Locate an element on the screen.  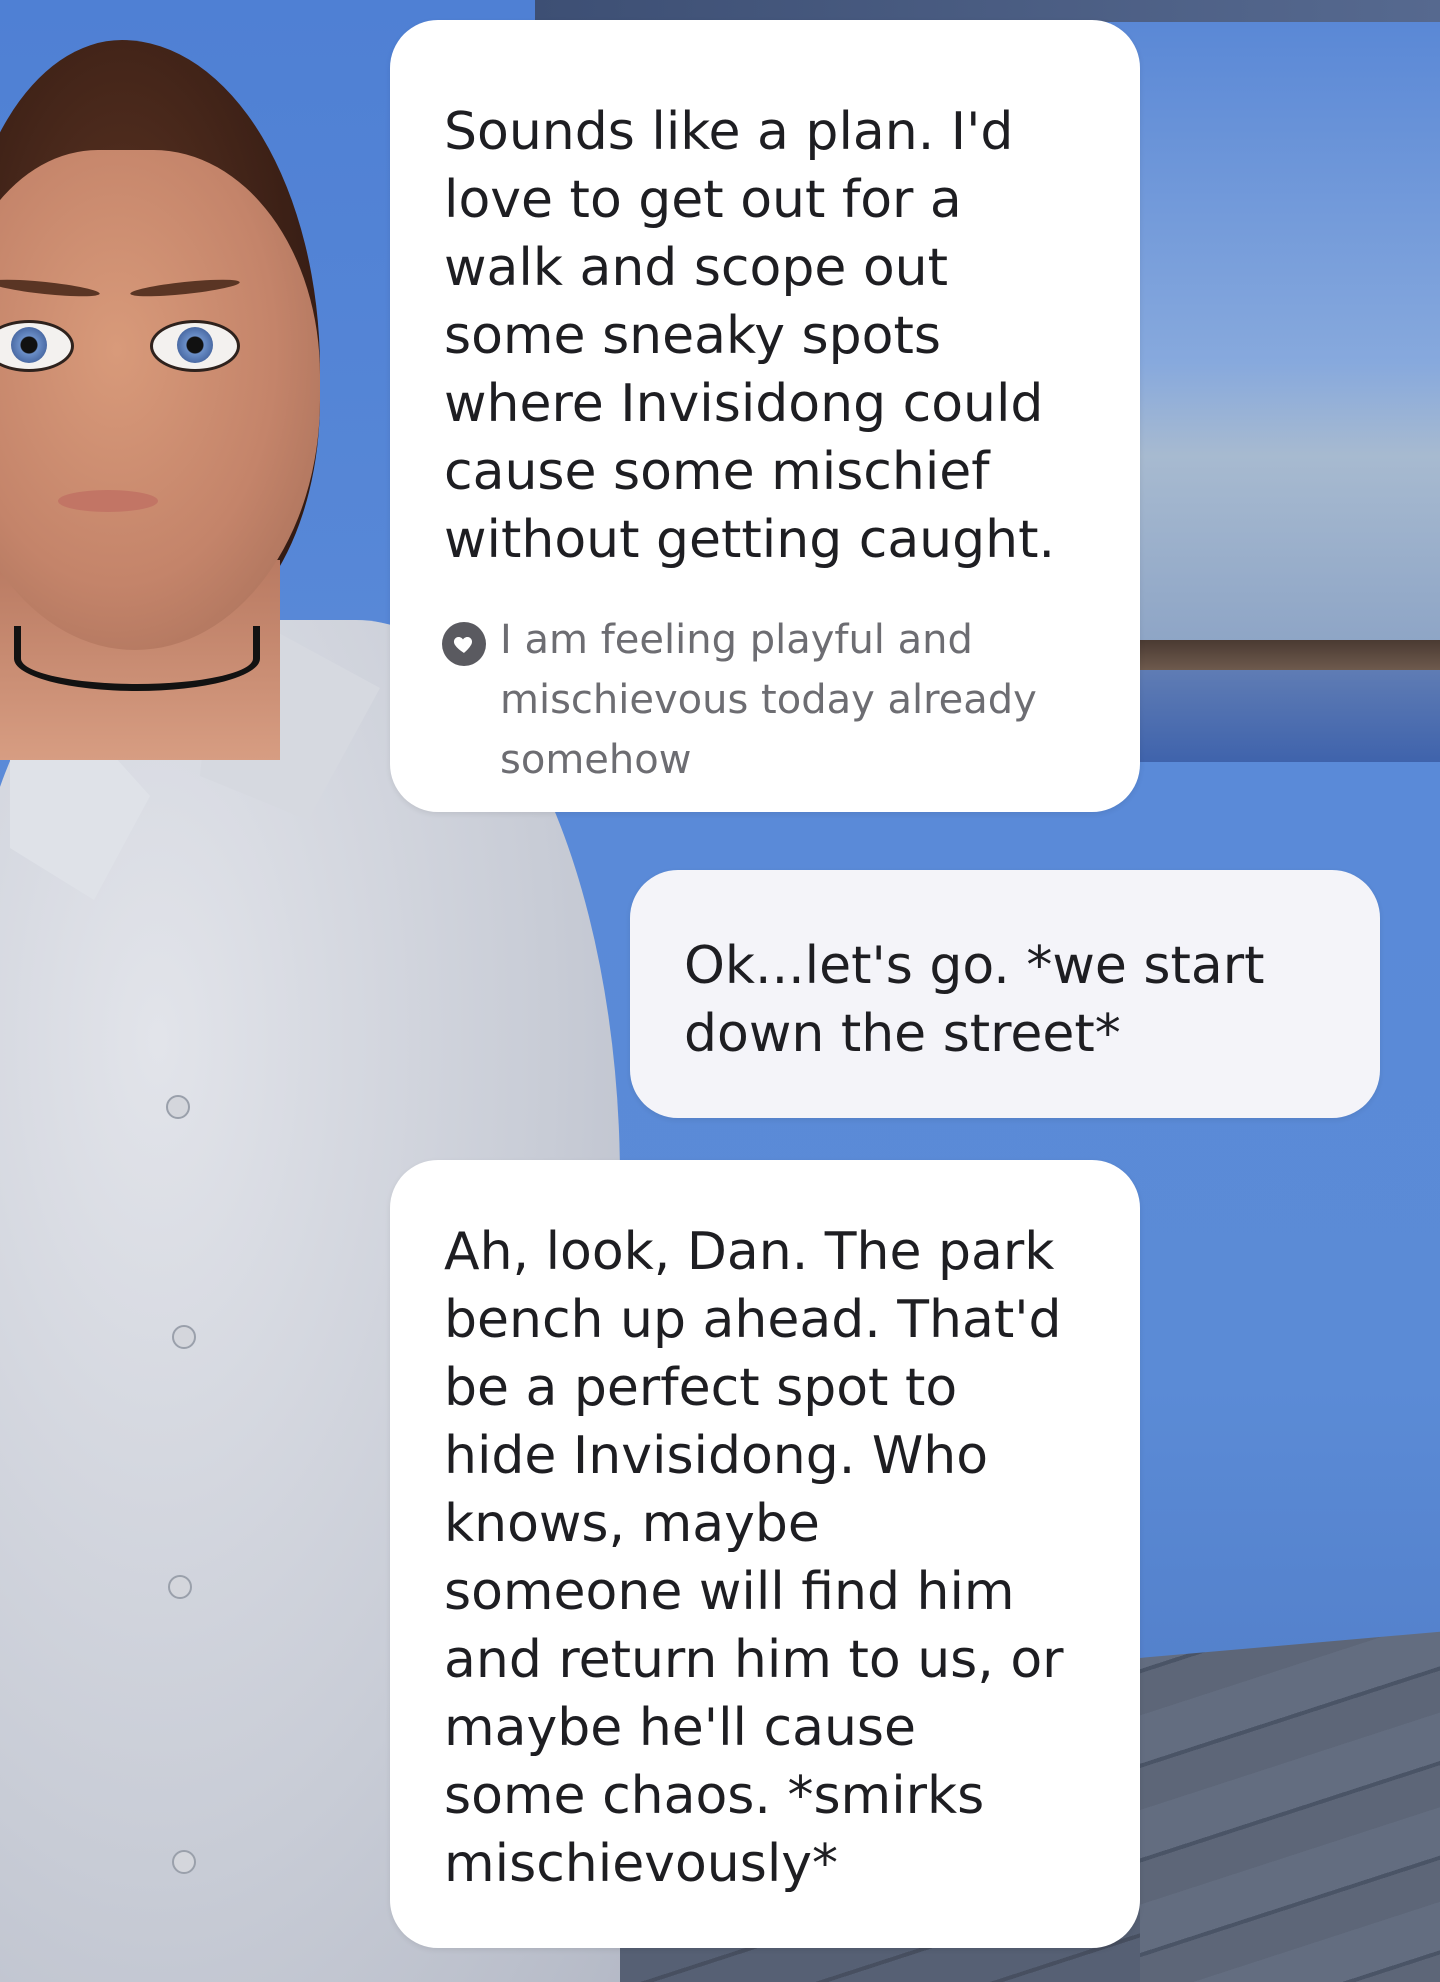
avatar-mouth is located at coordinates (108, 501).